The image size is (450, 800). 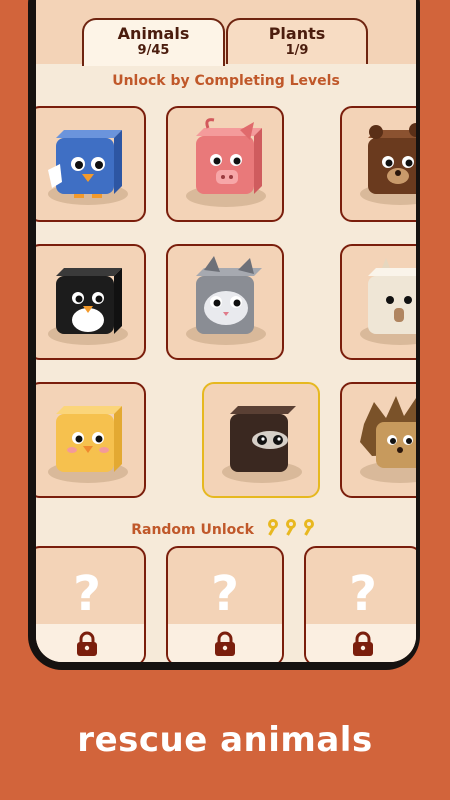 I want to click on raccoon-icon, so click(x=262, y=444).